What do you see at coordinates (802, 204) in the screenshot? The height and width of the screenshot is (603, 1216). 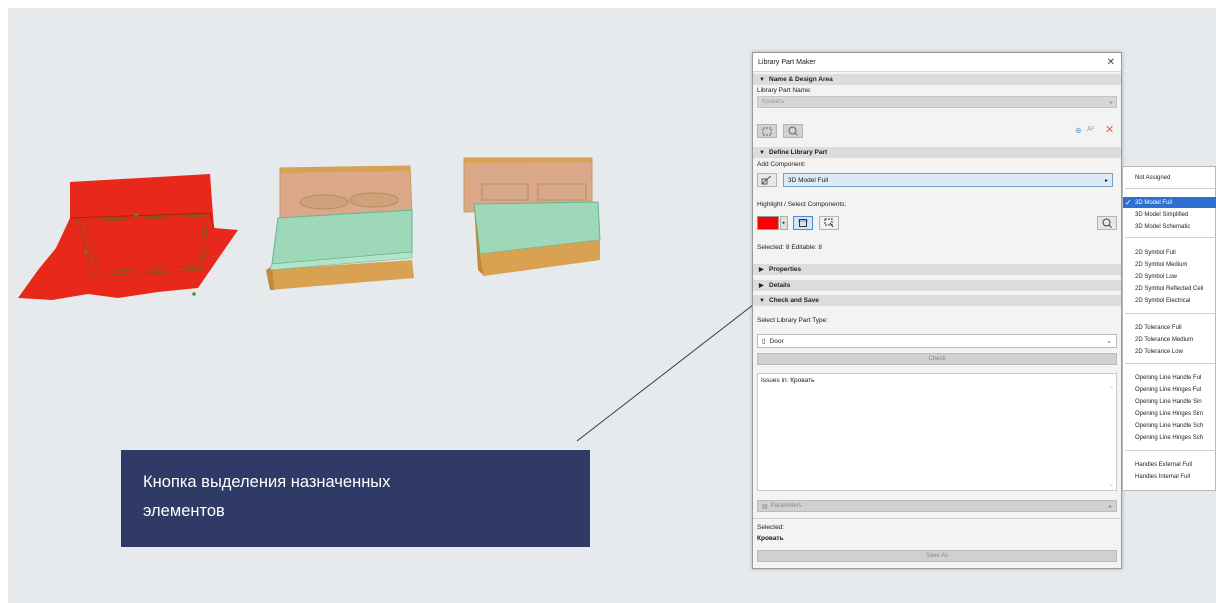 I see `highlight-label: Highlight / Select Components:` at bounding box center [802, 204].